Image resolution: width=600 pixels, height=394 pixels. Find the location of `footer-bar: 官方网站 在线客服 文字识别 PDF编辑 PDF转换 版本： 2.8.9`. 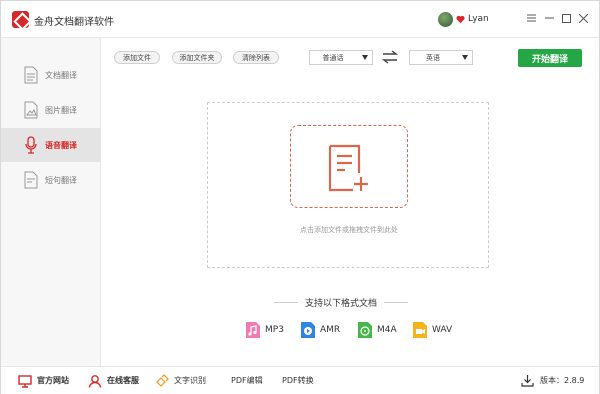

footer-bar: 官方网站 在线客服 文字识别 PDF编辑 PDF转换 版本： 2.8.9 is located at coordinates (300, 380).